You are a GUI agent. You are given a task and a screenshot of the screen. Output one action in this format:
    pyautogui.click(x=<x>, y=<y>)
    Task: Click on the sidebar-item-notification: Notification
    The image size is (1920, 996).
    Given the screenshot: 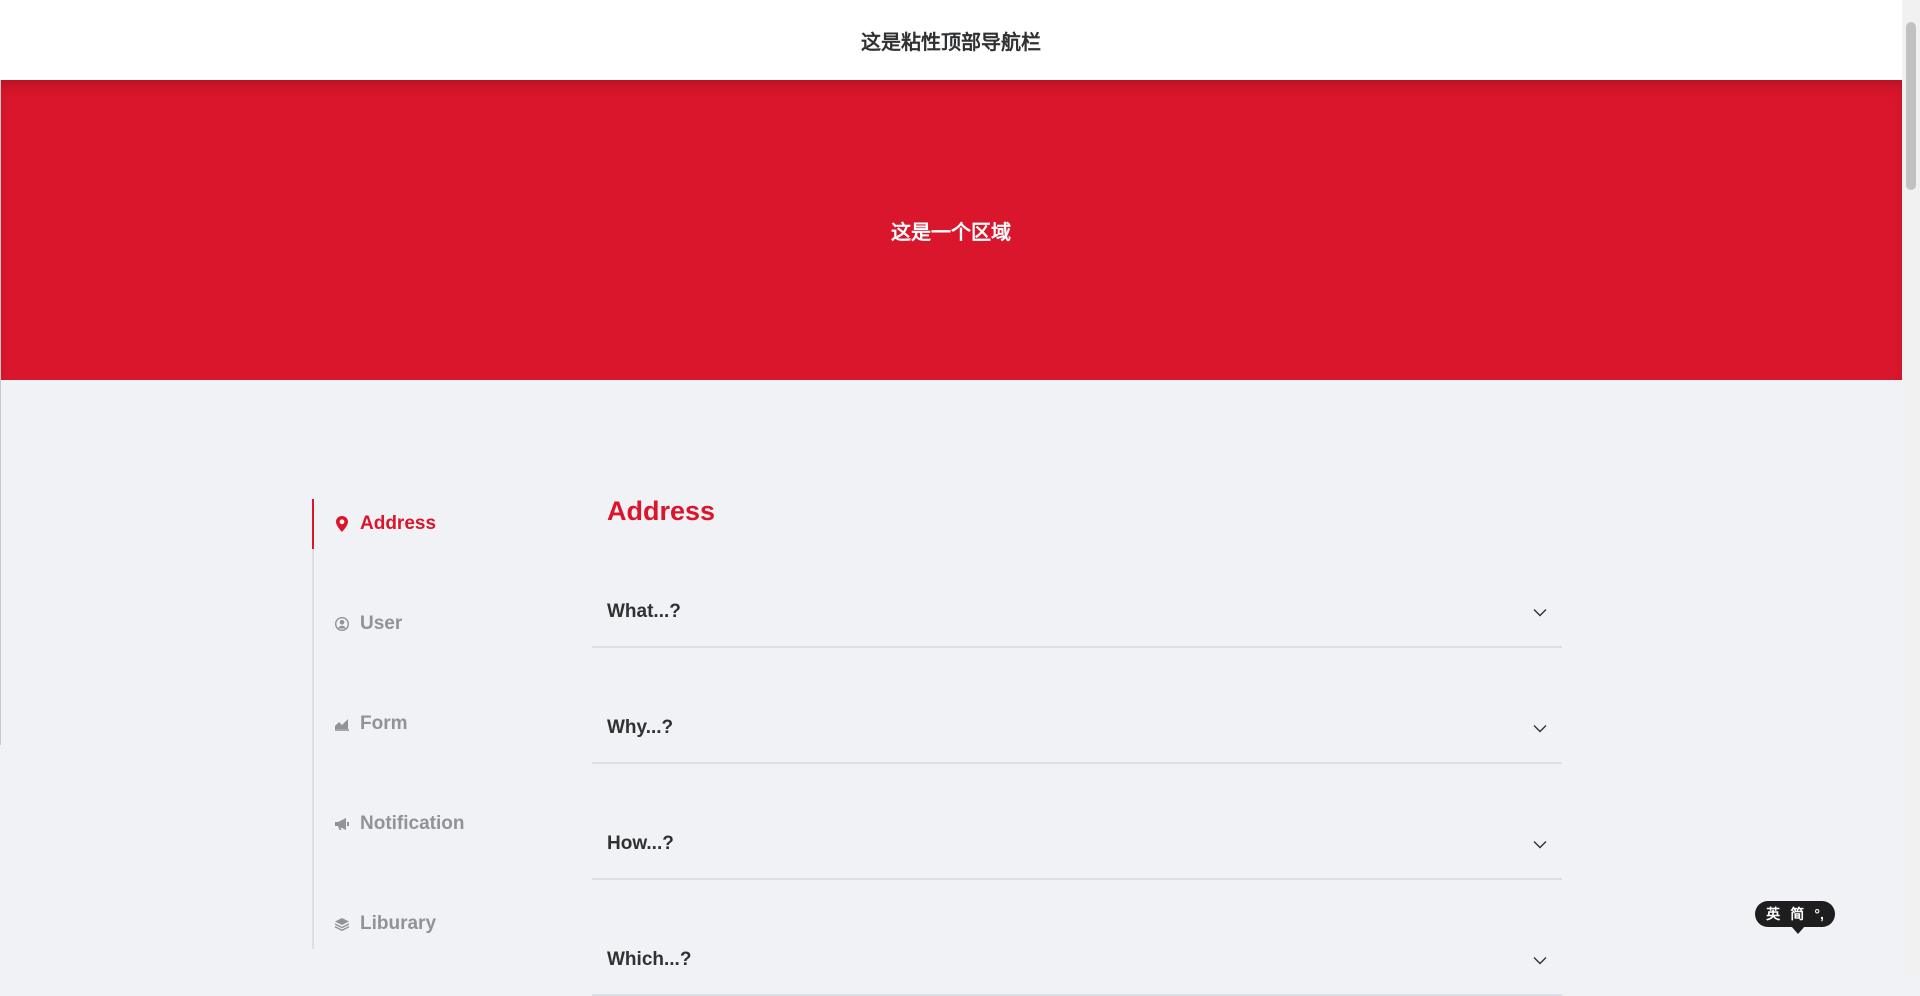 What is the action you would take?
    pyautogui.click(x=423, y=824)
    